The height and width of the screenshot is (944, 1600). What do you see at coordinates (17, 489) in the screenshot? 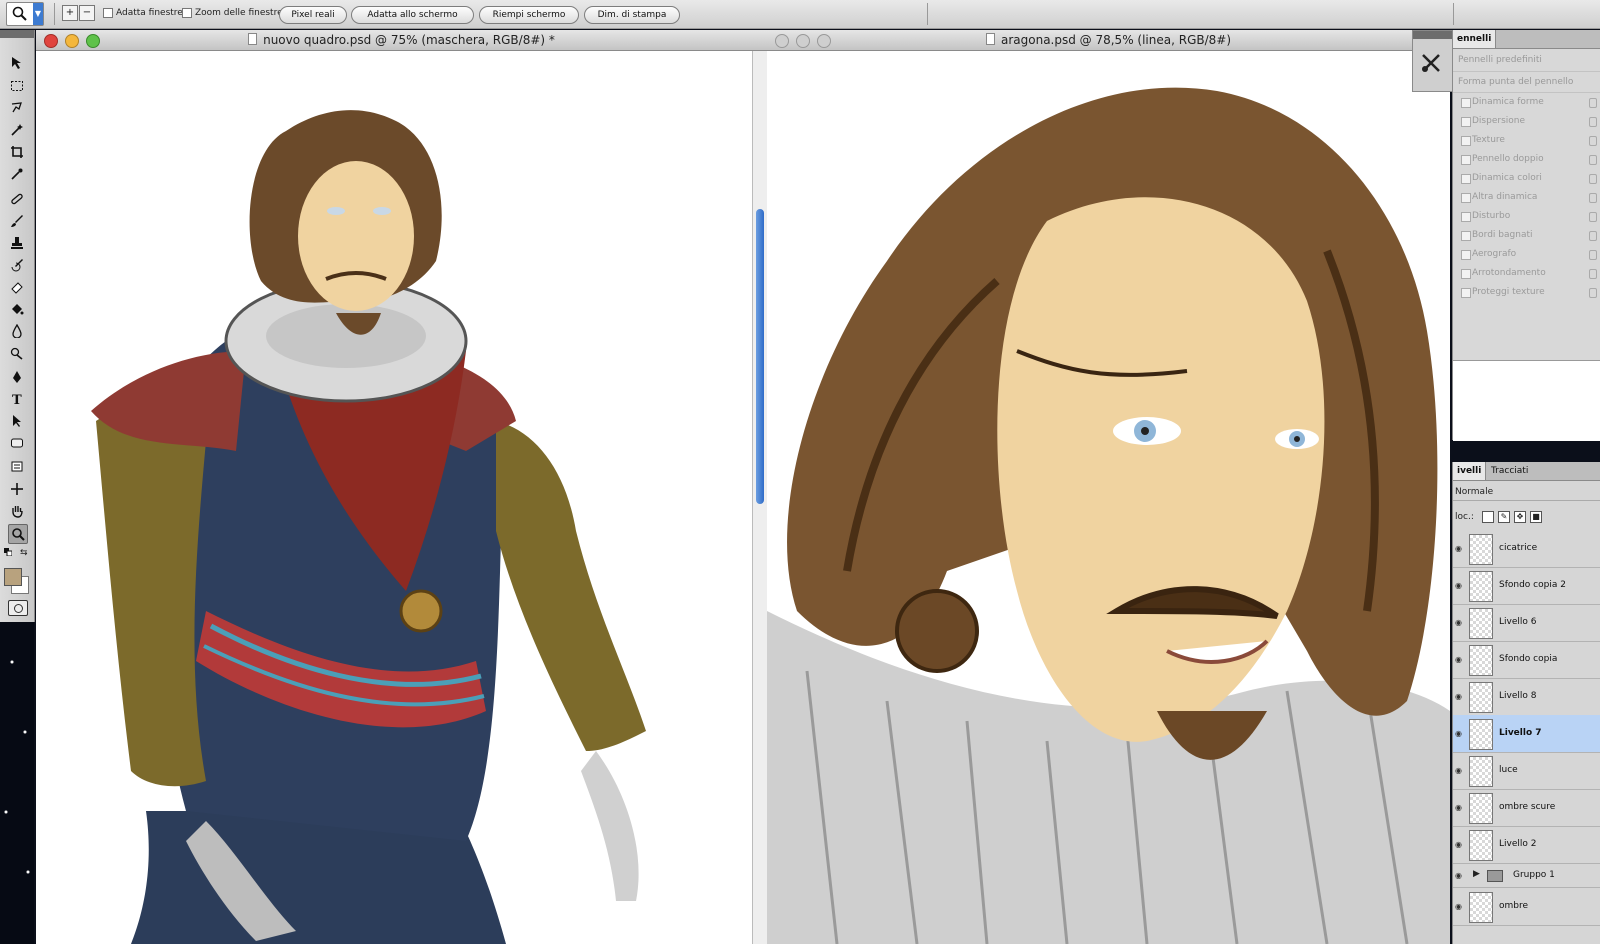
I see `3d-rotate-tool-icon` at bounding box center [17, 489].